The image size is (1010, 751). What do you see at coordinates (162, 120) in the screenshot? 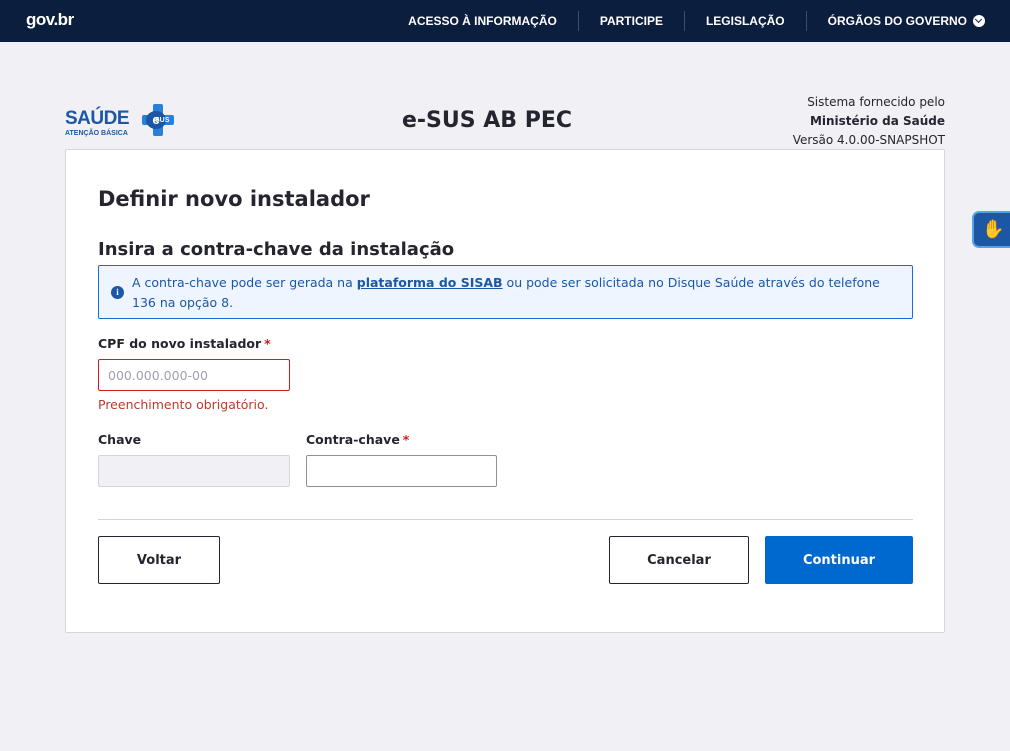
I see `logo-badge-sub: SUS` at bounding box center [162, 120].